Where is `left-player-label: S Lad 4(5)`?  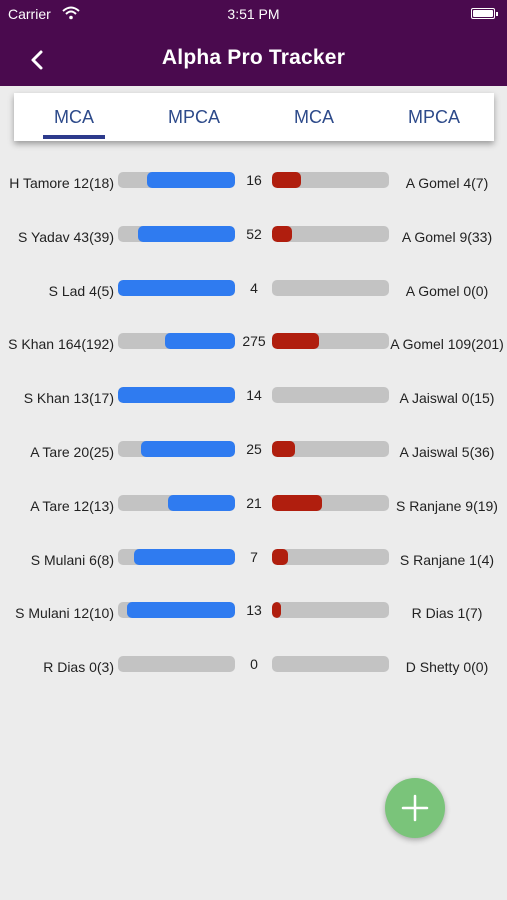 left-player-label: S Lad 4(5) is located at coordinates (81, 290).